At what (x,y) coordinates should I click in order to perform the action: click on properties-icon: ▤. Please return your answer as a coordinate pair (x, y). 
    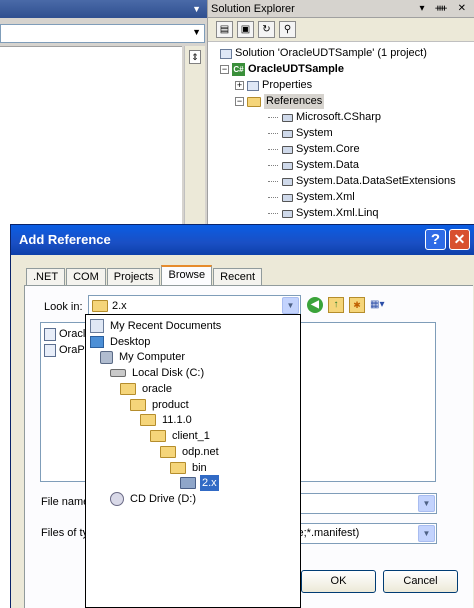
    Looking at the image, I should click on (224, 29).